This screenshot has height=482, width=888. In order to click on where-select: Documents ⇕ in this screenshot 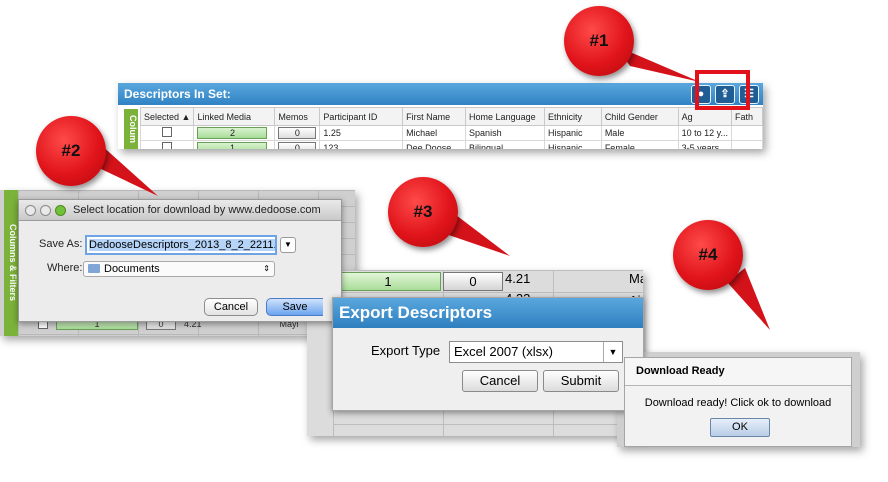, I will do `click(179, 269)`.